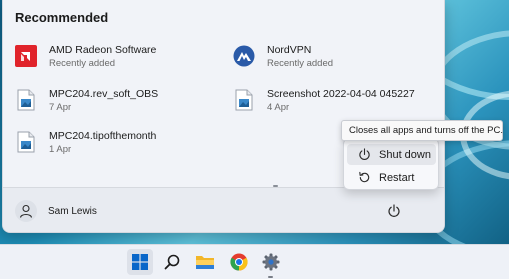 The image size is (509, 279). Describe the element at coordinates (103, 135) in the screenshot. I see `item-name: MPC204.tipofthemonth` at that location.